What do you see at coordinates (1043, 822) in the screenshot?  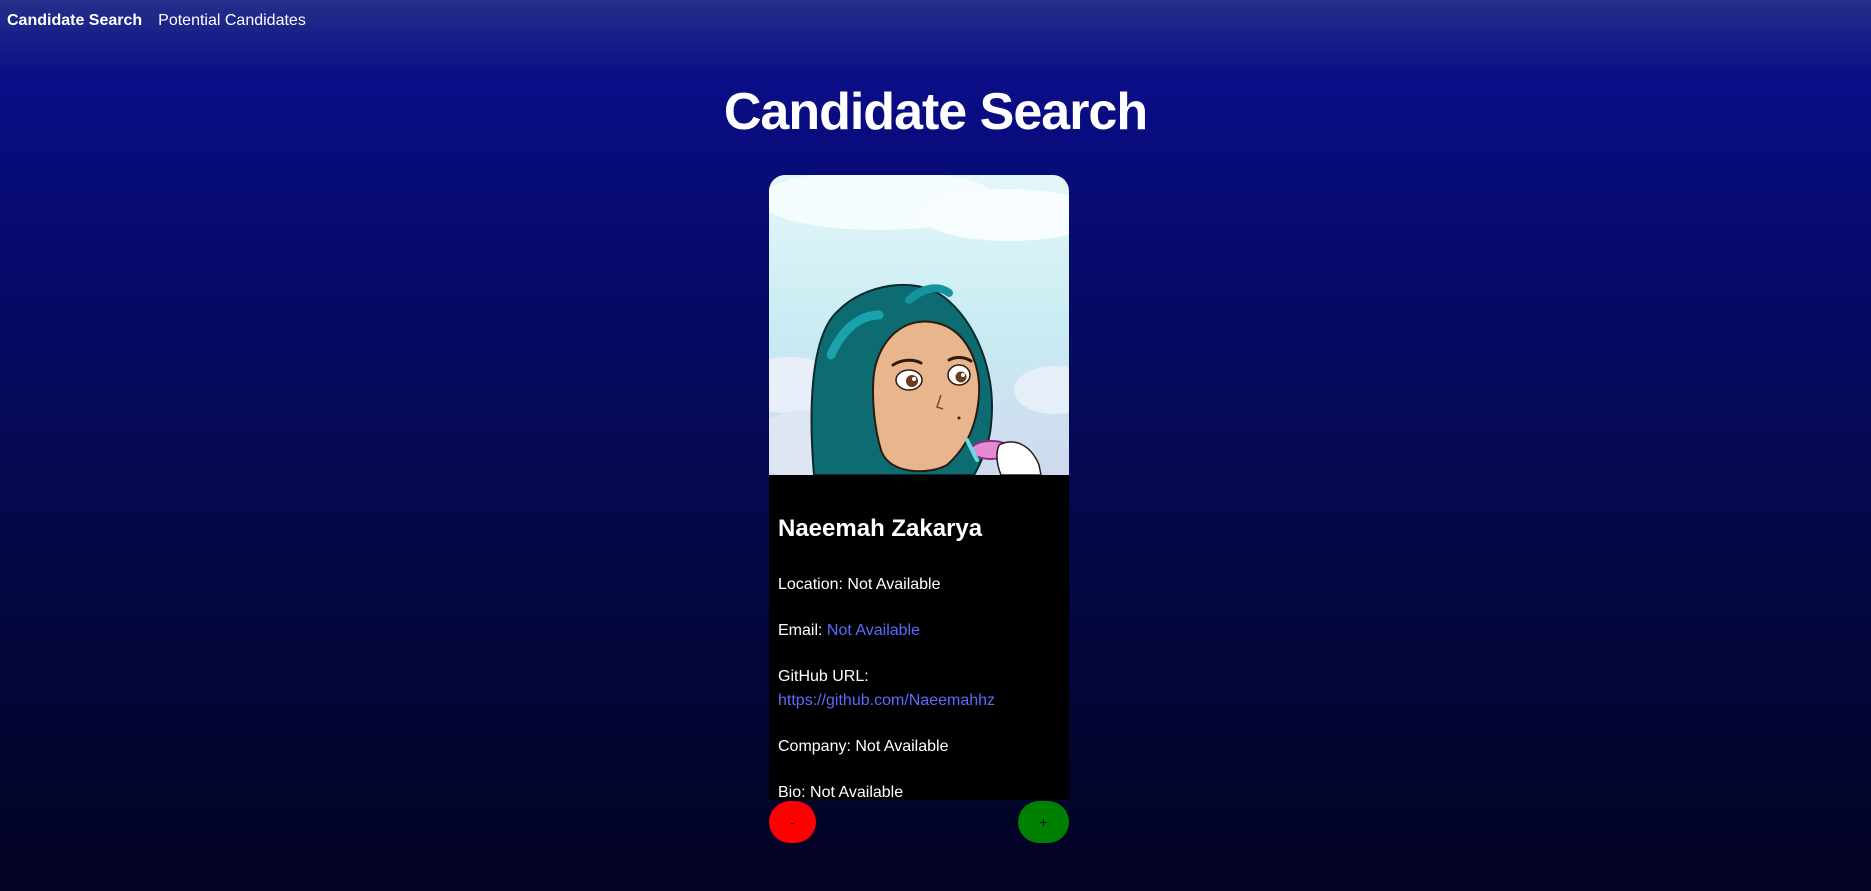 I see `accept-button: +` at bounding box center [1043, 822].